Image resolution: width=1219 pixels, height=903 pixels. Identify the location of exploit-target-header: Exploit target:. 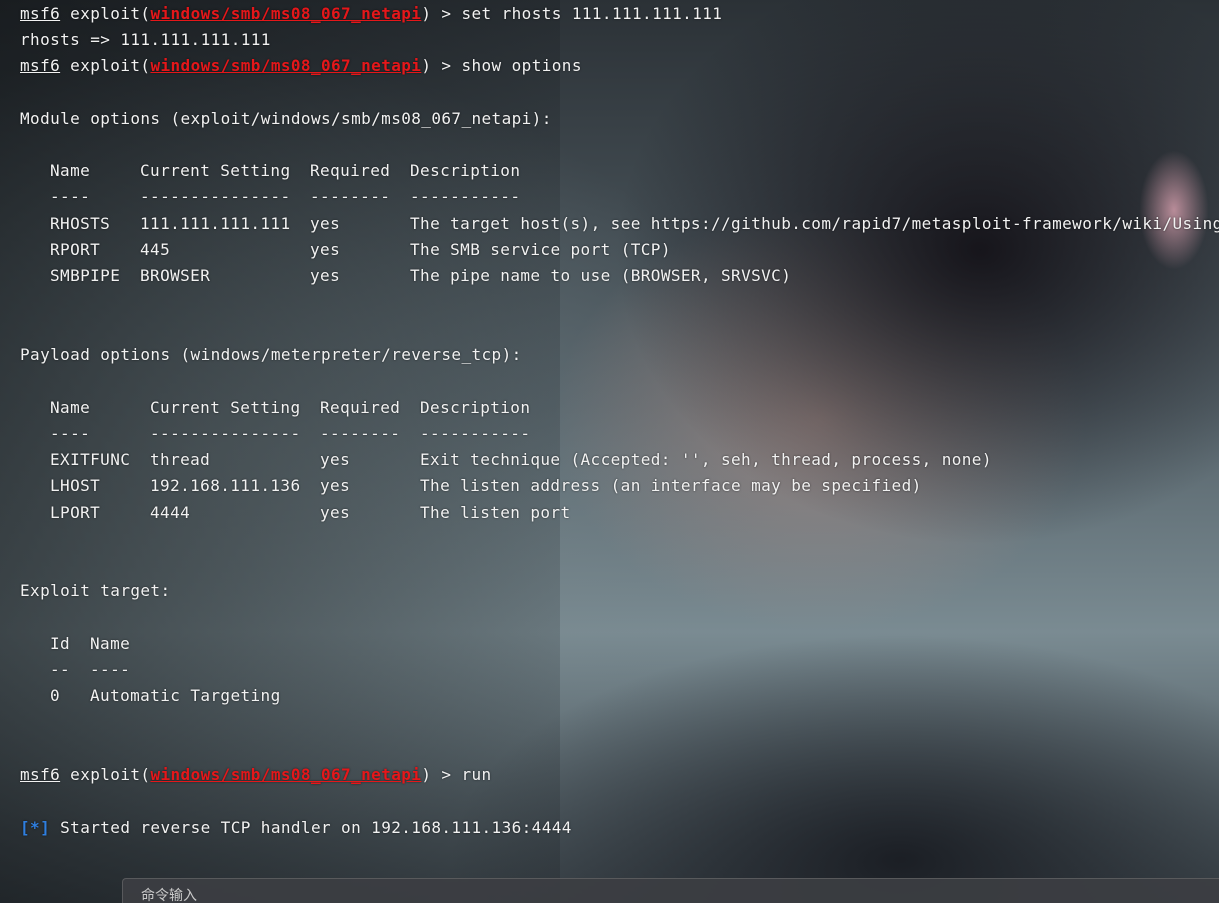
(95, 590).